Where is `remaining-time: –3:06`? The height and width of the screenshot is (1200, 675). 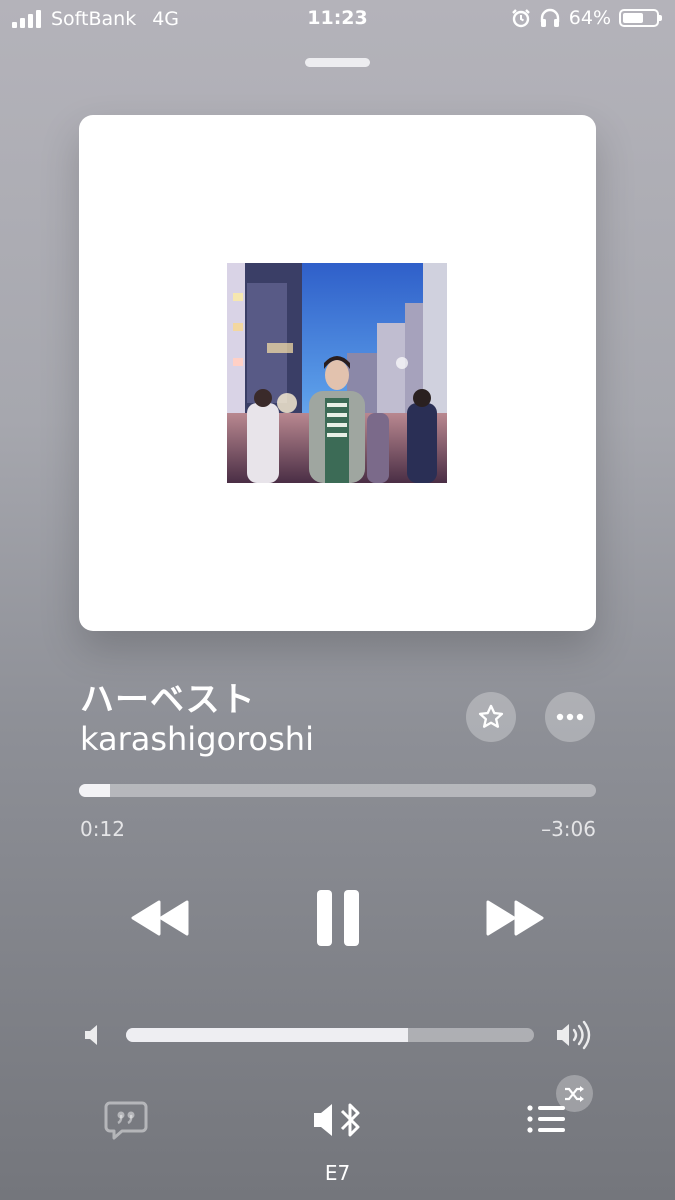
remaining-time: –3:06 is located at coordinates (568, 829).